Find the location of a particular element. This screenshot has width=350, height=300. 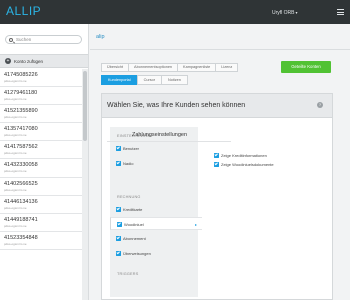

arrow-right-icon: ▸ is located at coordinates (196, 224).